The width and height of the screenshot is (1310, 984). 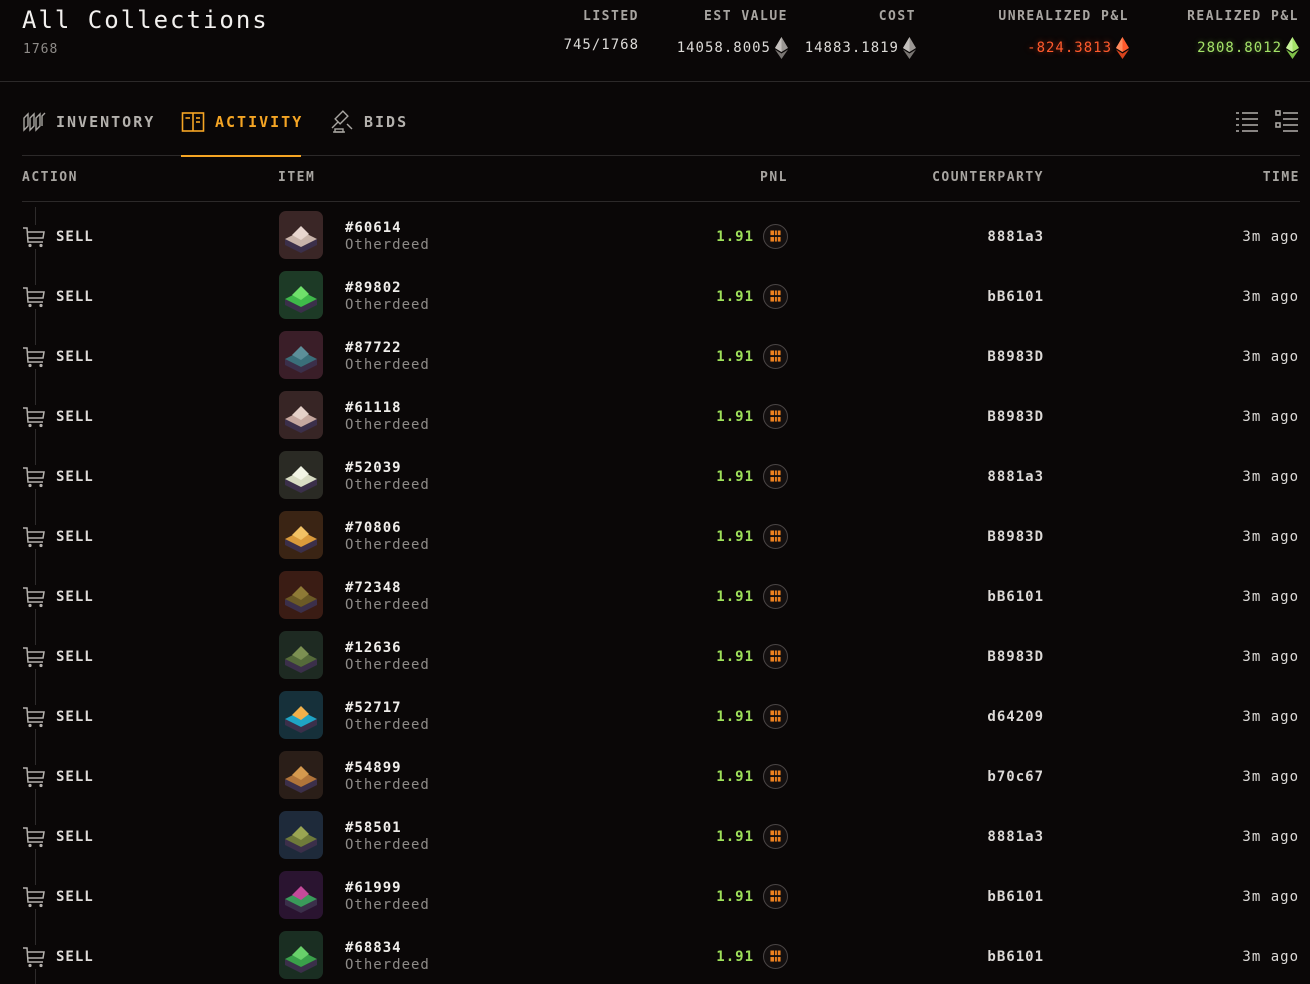 I want to click on tab-inventory: INVENTORY, so click(x=87, y=130).